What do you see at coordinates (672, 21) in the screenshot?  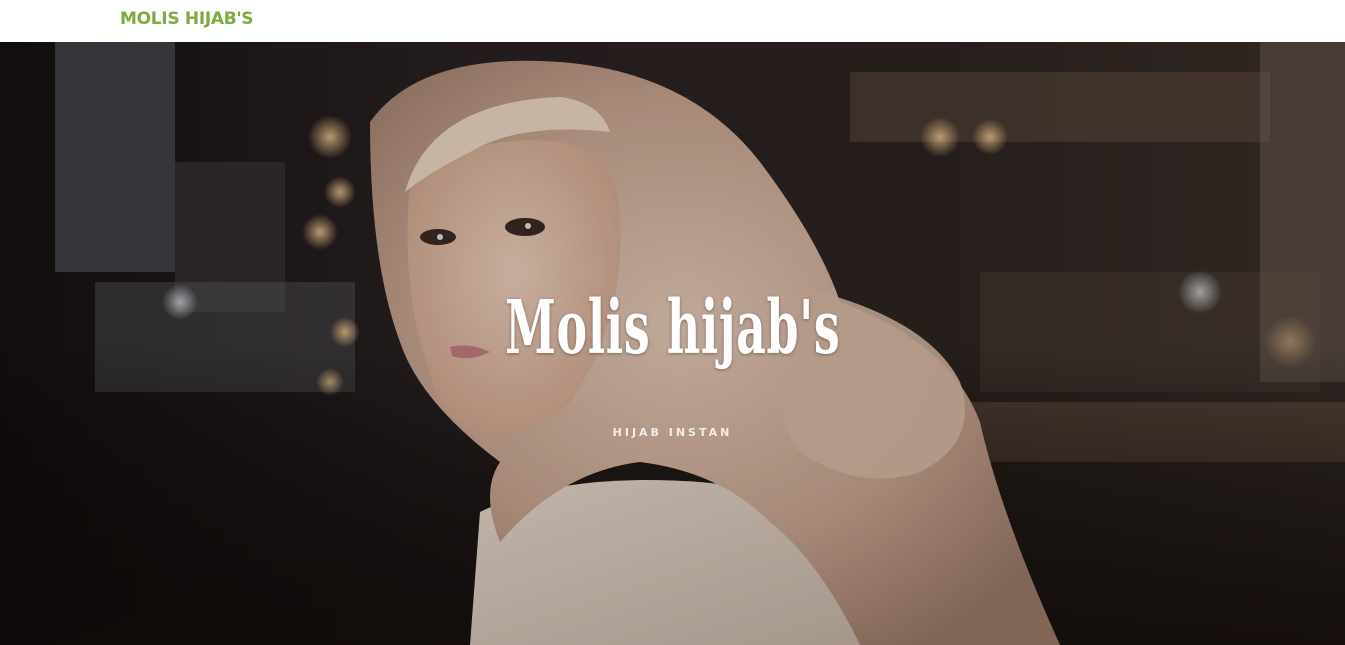 I see `site-header: MOLIS HIJAB'S` at bounding box center [672, 21].